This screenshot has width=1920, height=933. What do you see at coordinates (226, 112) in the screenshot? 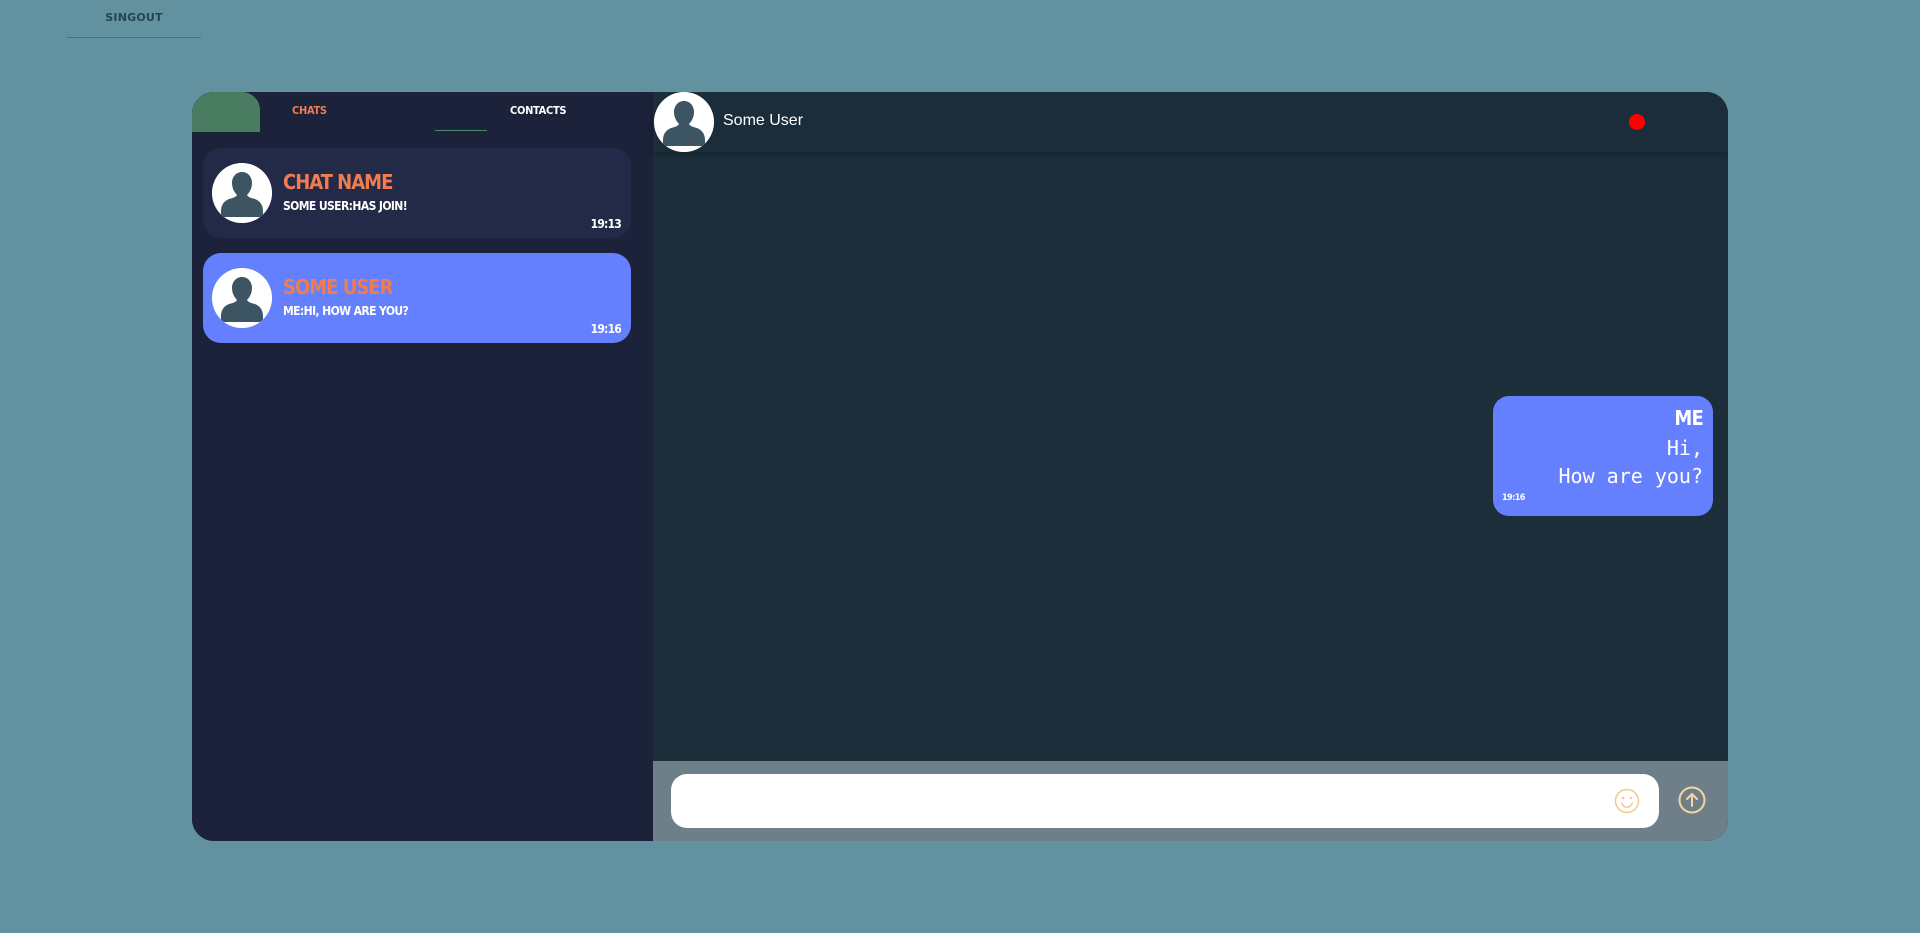
I see `tab-active-marker` at bounding box center [226, 112].